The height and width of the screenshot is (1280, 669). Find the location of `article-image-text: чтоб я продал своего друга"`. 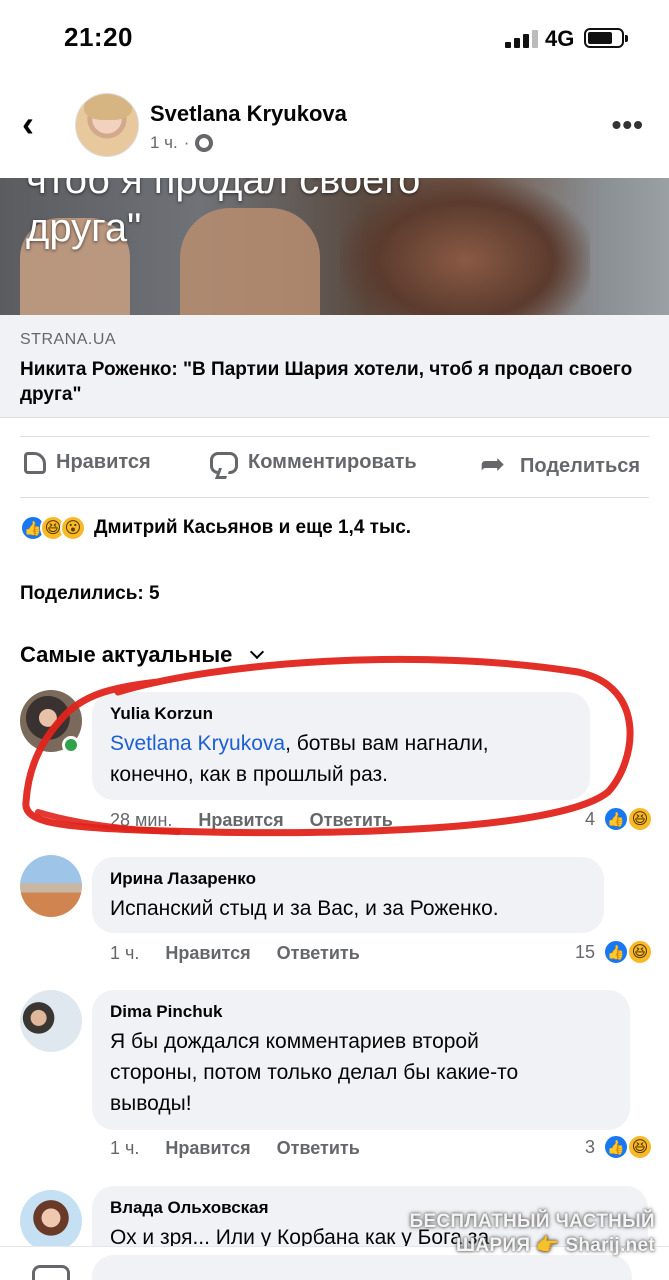

article-image-text: чтоб я продал своего друга" is located at coordinates (223, 214).